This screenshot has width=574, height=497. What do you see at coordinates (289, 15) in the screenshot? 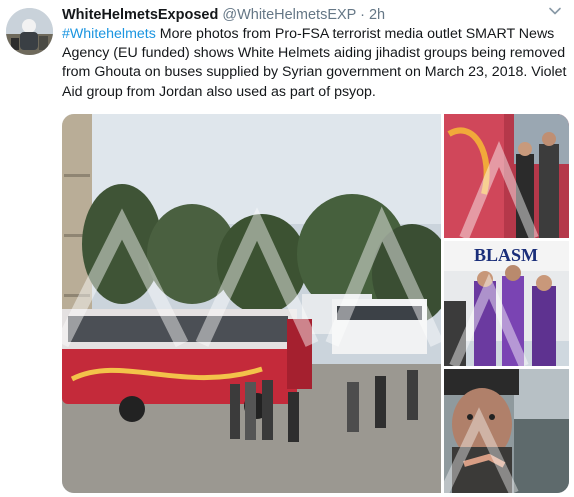
I see `user-handle: @WhiteHelmetsEXP` at bounding box center [289, 15].